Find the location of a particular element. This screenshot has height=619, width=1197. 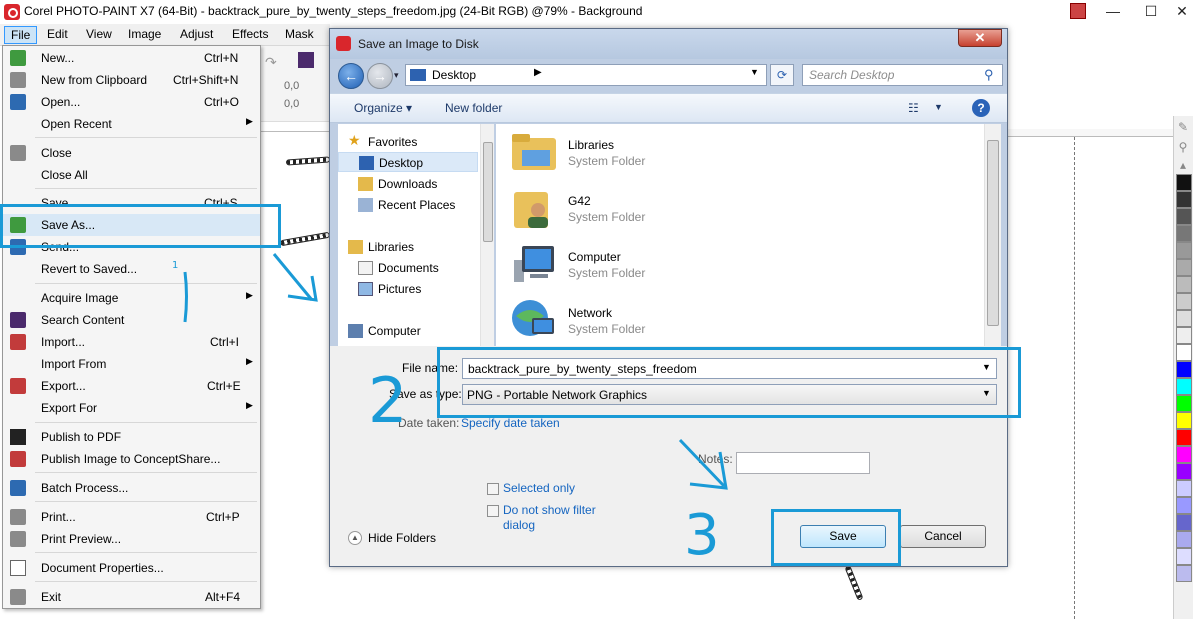

annotation-step-3: 3 is located at coordinates (702, 535).